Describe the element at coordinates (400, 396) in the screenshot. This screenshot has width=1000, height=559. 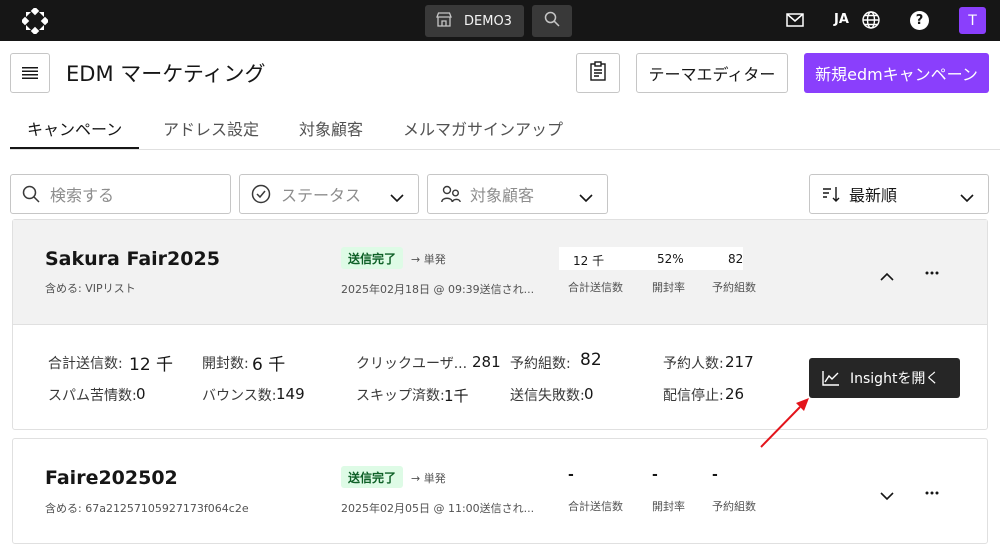
I see `detail-skipped-label: スキップ済数:` at that location.